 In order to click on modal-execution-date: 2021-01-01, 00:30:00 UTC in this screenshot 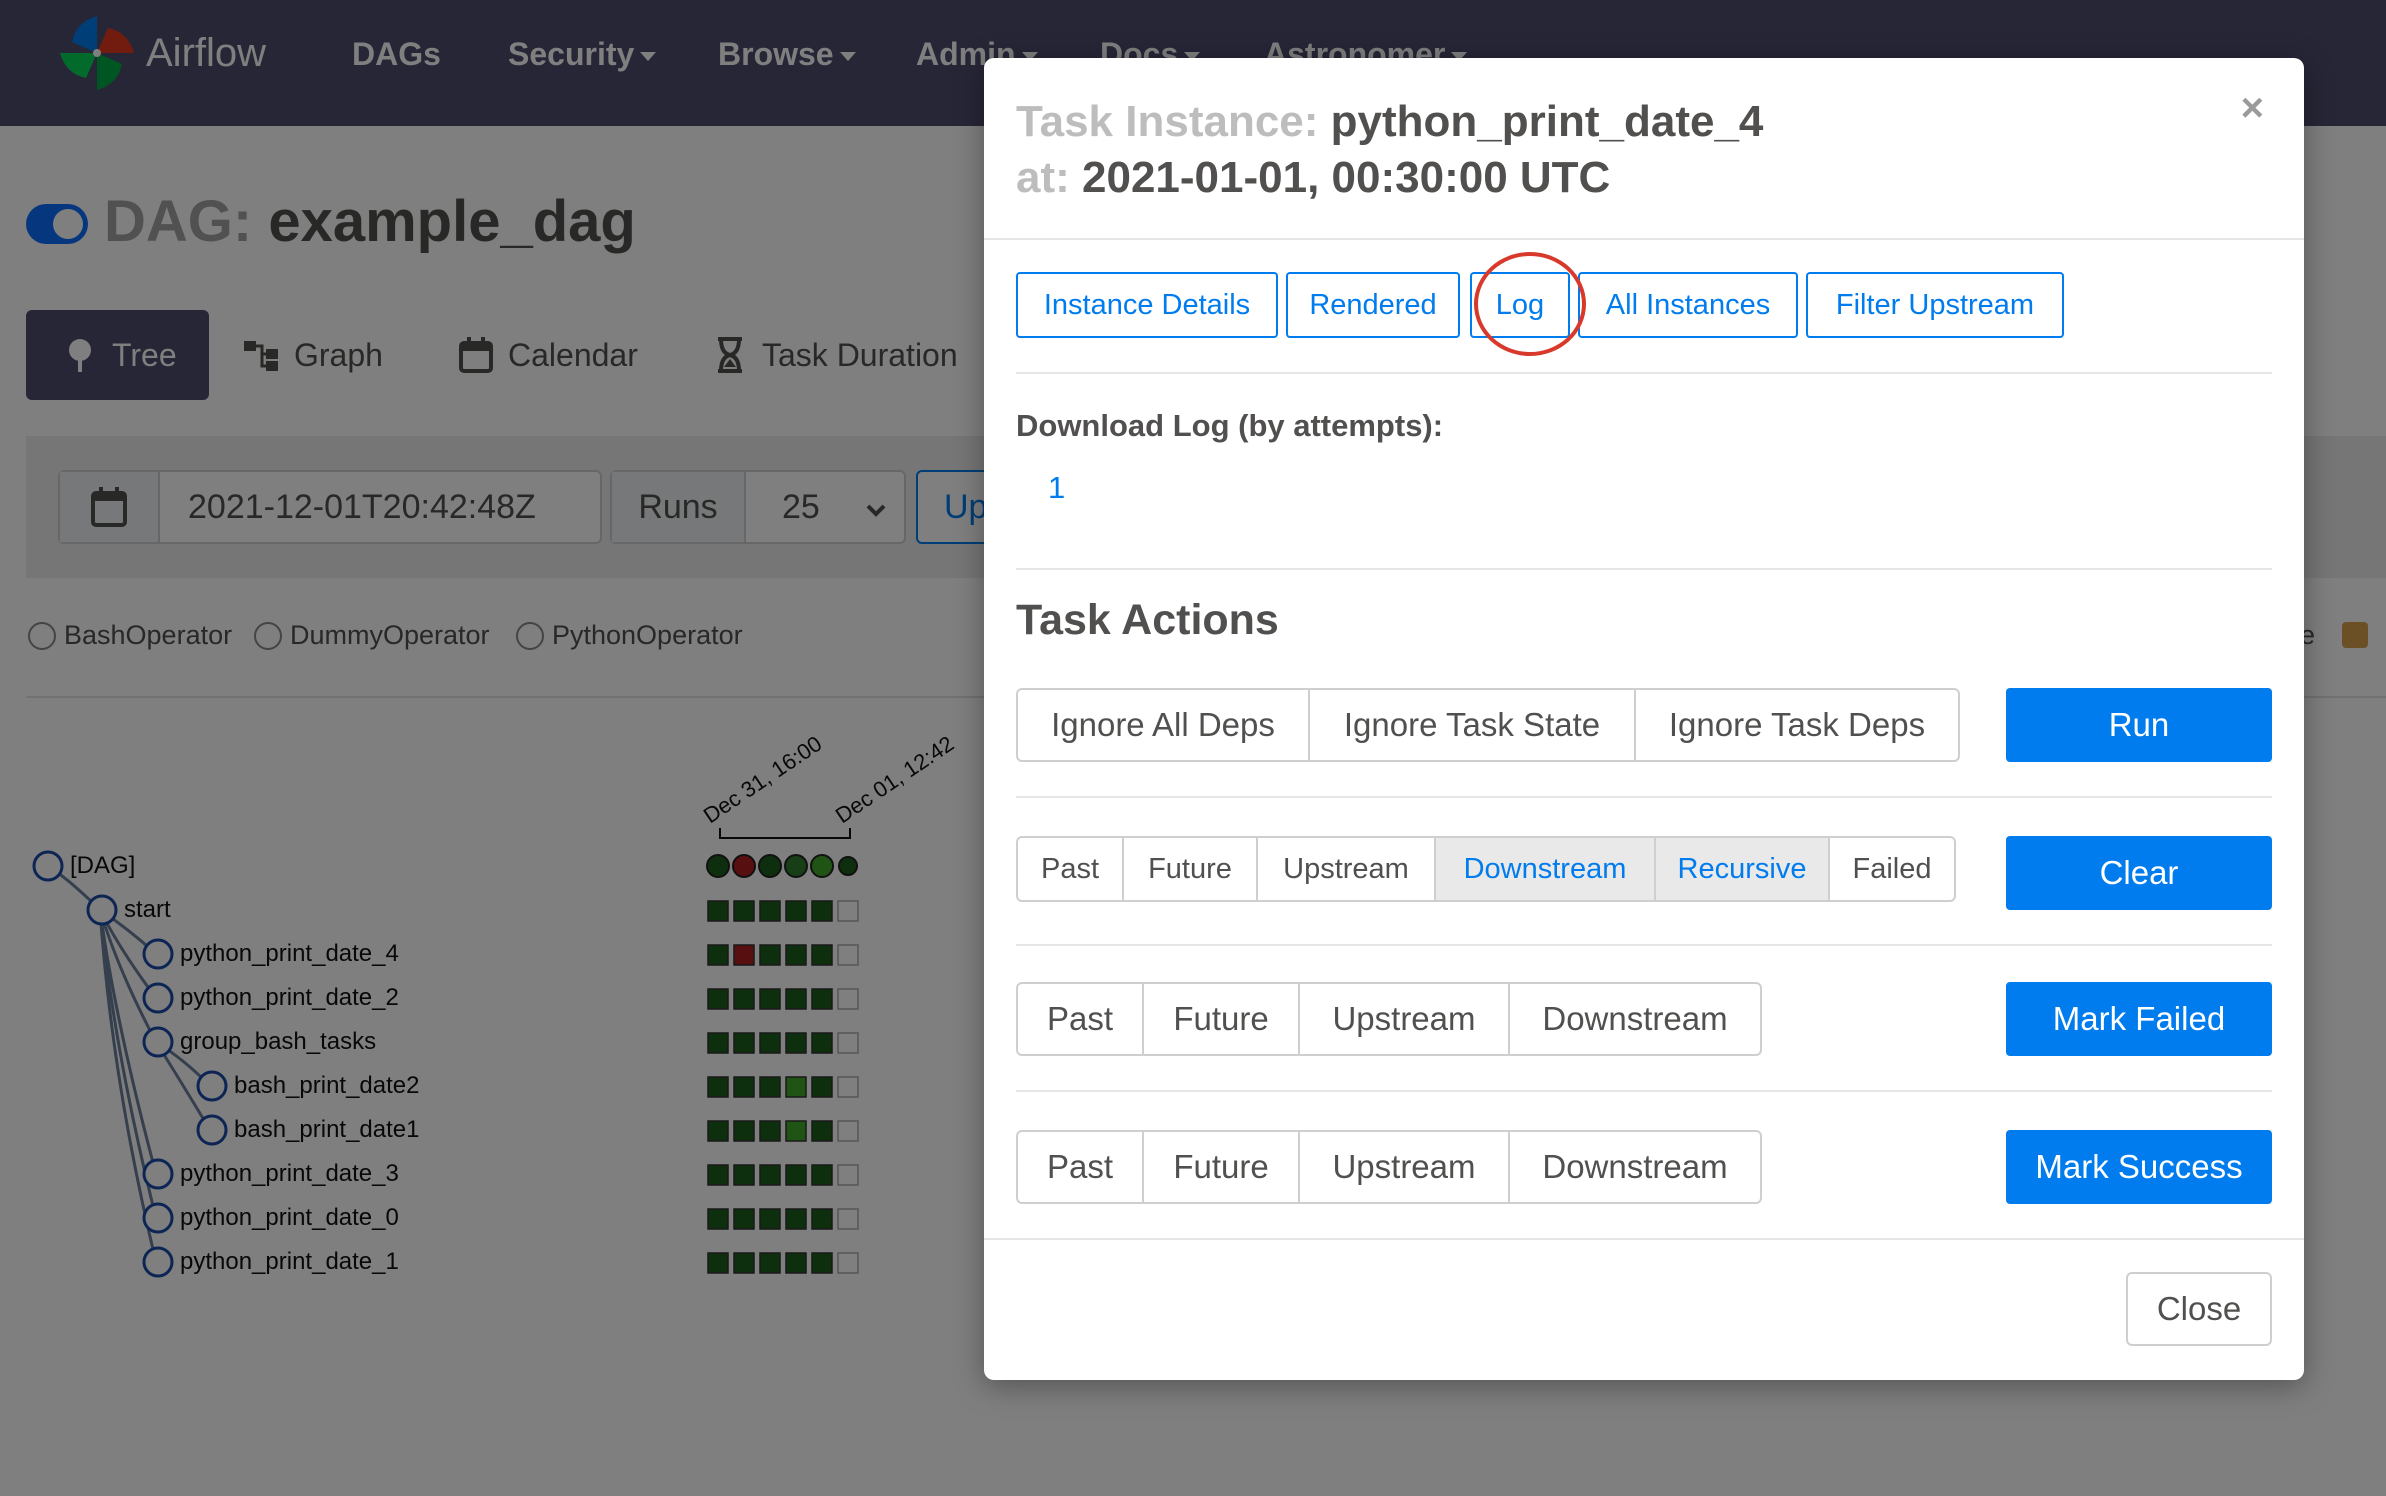, I will do `click(1346, 177)`.